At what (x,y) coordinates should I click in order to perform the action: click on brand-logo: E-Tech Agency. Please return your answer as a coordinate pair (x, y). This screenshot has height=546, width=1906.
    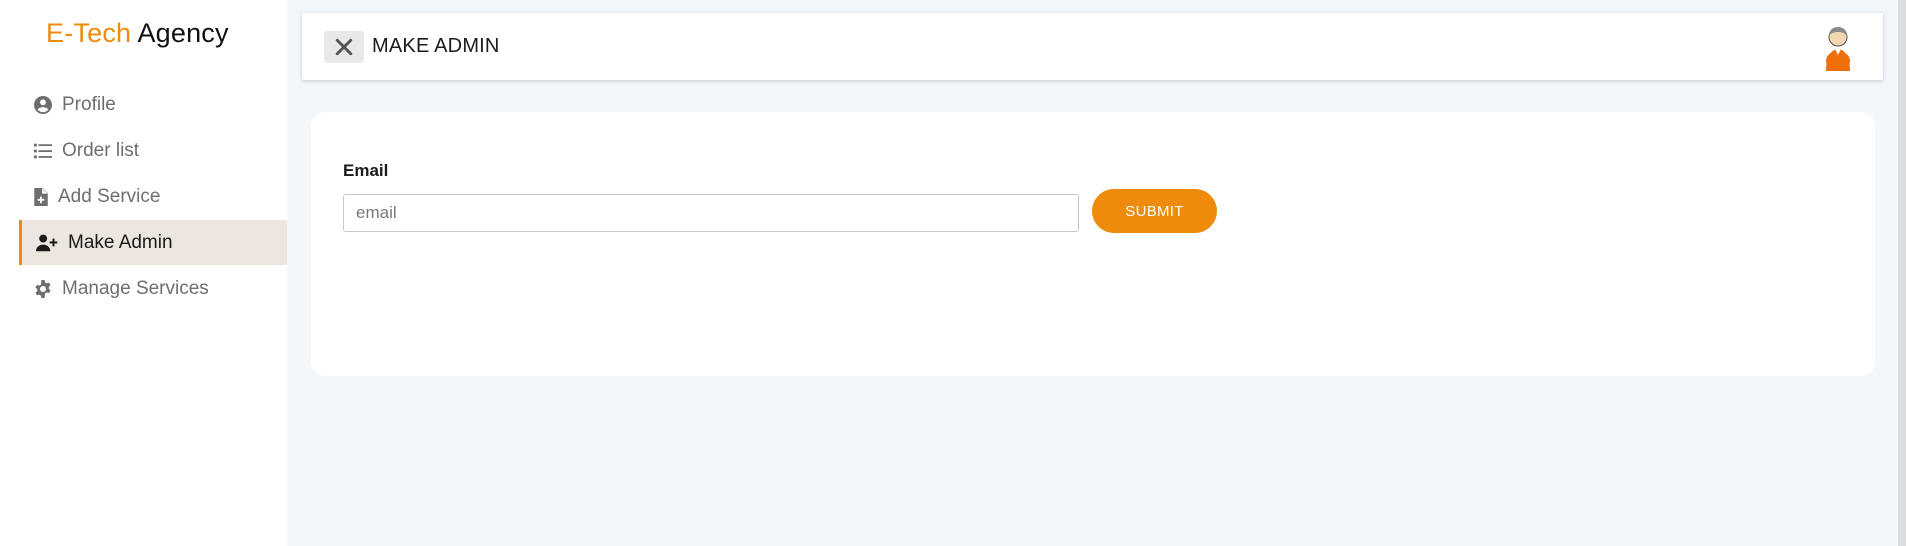
    Looking at the image, I should click on (137, 33).